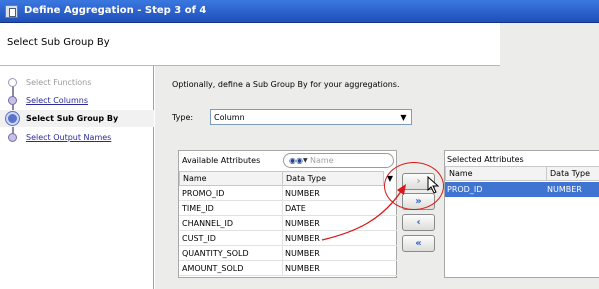 The image size is (599, 289). Describe the element at coordinates (363, 212) in the screenshot. I see `annotation-arrow` at that location.